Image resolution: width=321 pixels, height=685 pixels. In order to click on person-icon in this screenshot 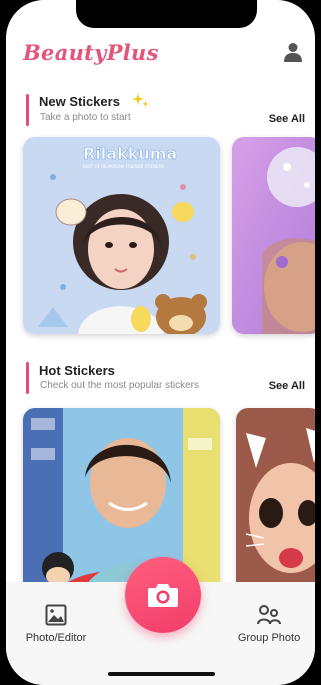, I will do `click(293, 52)`.